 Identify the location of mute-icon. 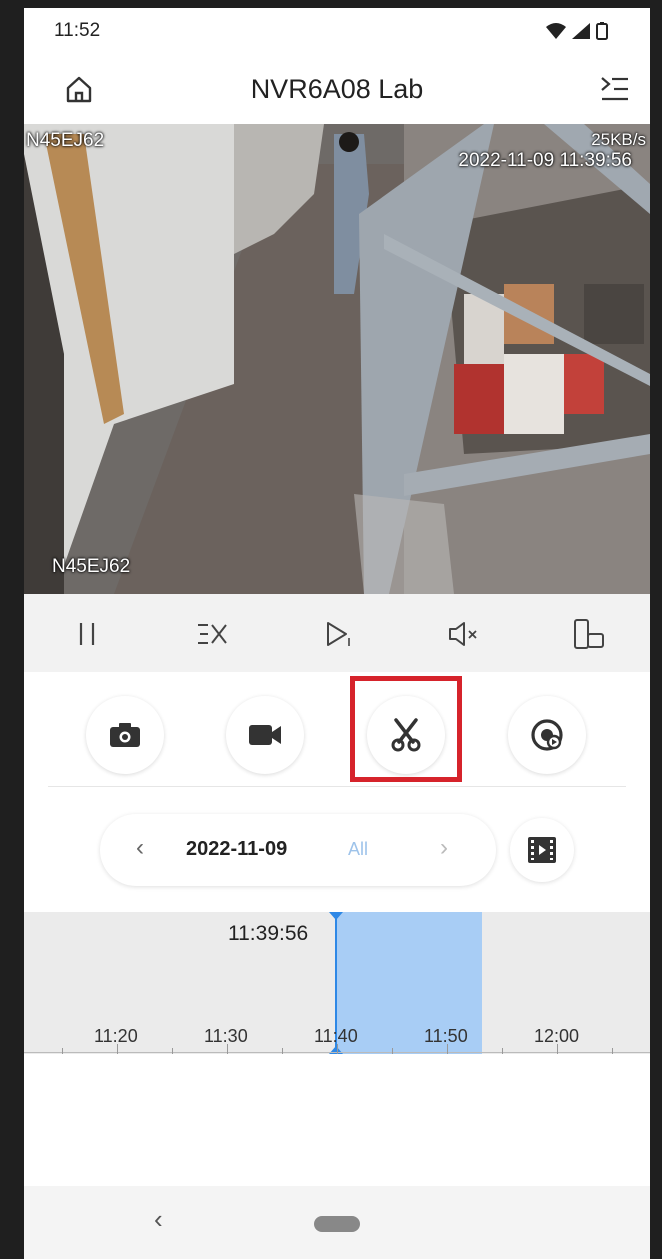
(463, 634).